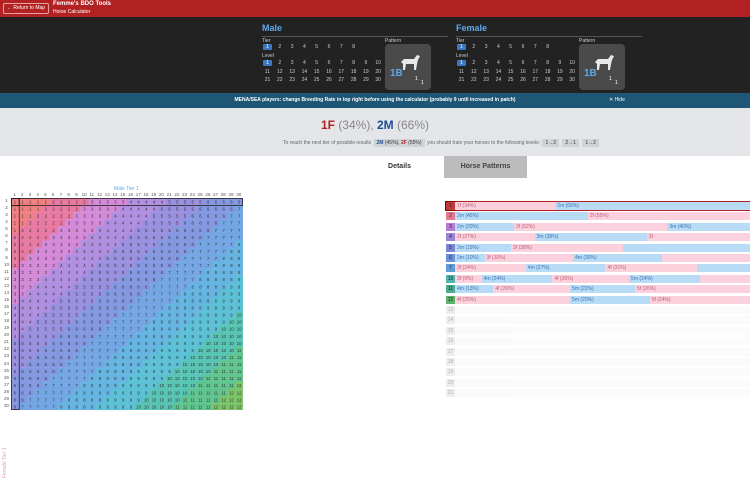 This screenshot has width=750, height=478. Describe the element at coordinates (316, 72) in the screenshot. I see `male-level-option-15: 15` at that location.